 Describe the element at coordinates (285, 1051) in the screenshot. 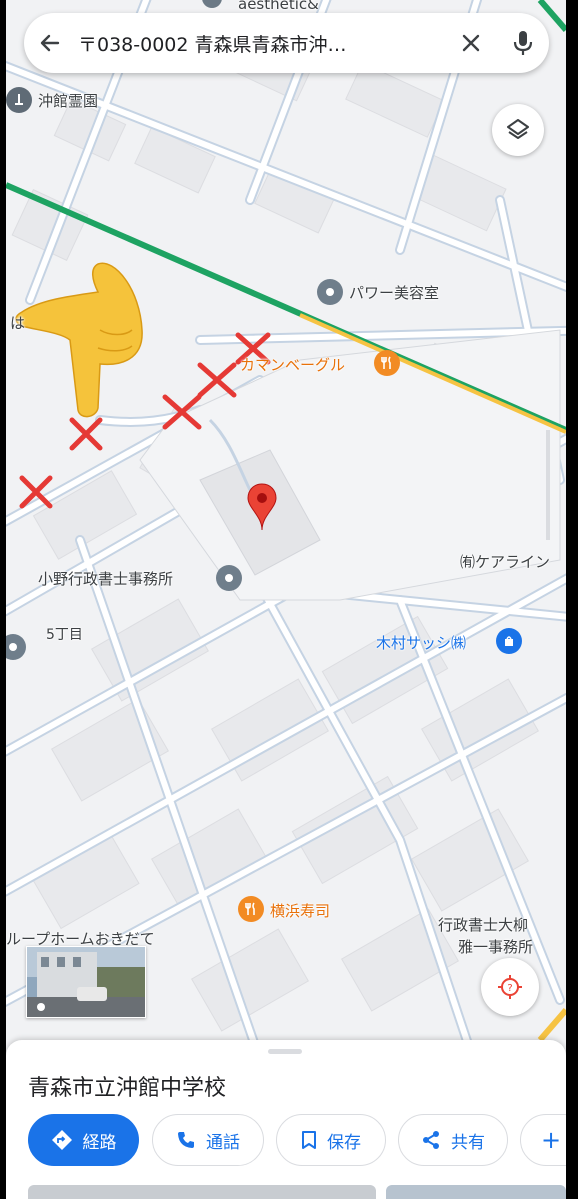

I see `drag-handle` at that location.